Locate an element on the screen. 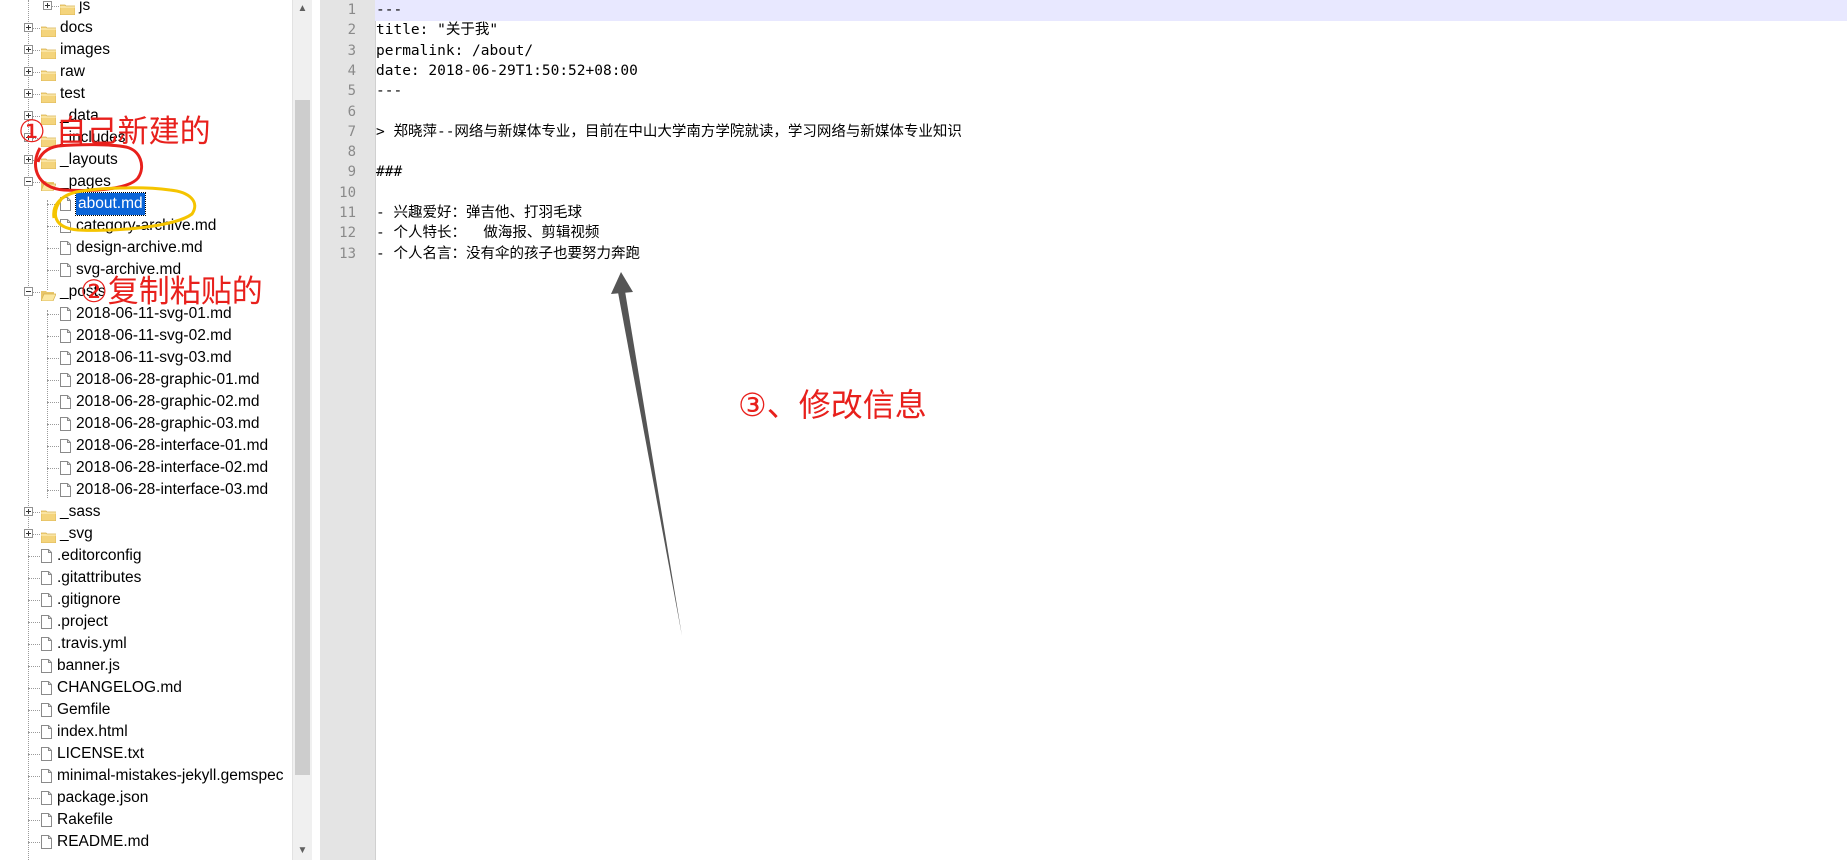  tree-item: 2018-06-28-interface-01.md is located at coordinates (146, 446).